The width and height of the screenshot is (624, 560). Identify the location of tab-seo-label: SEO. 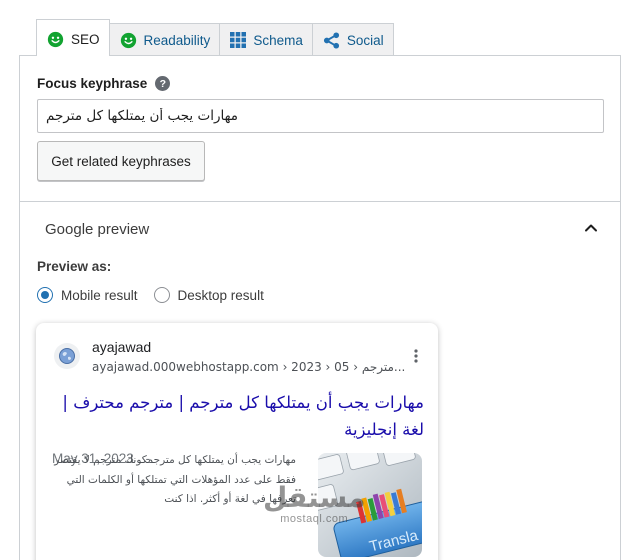
(85, 39).